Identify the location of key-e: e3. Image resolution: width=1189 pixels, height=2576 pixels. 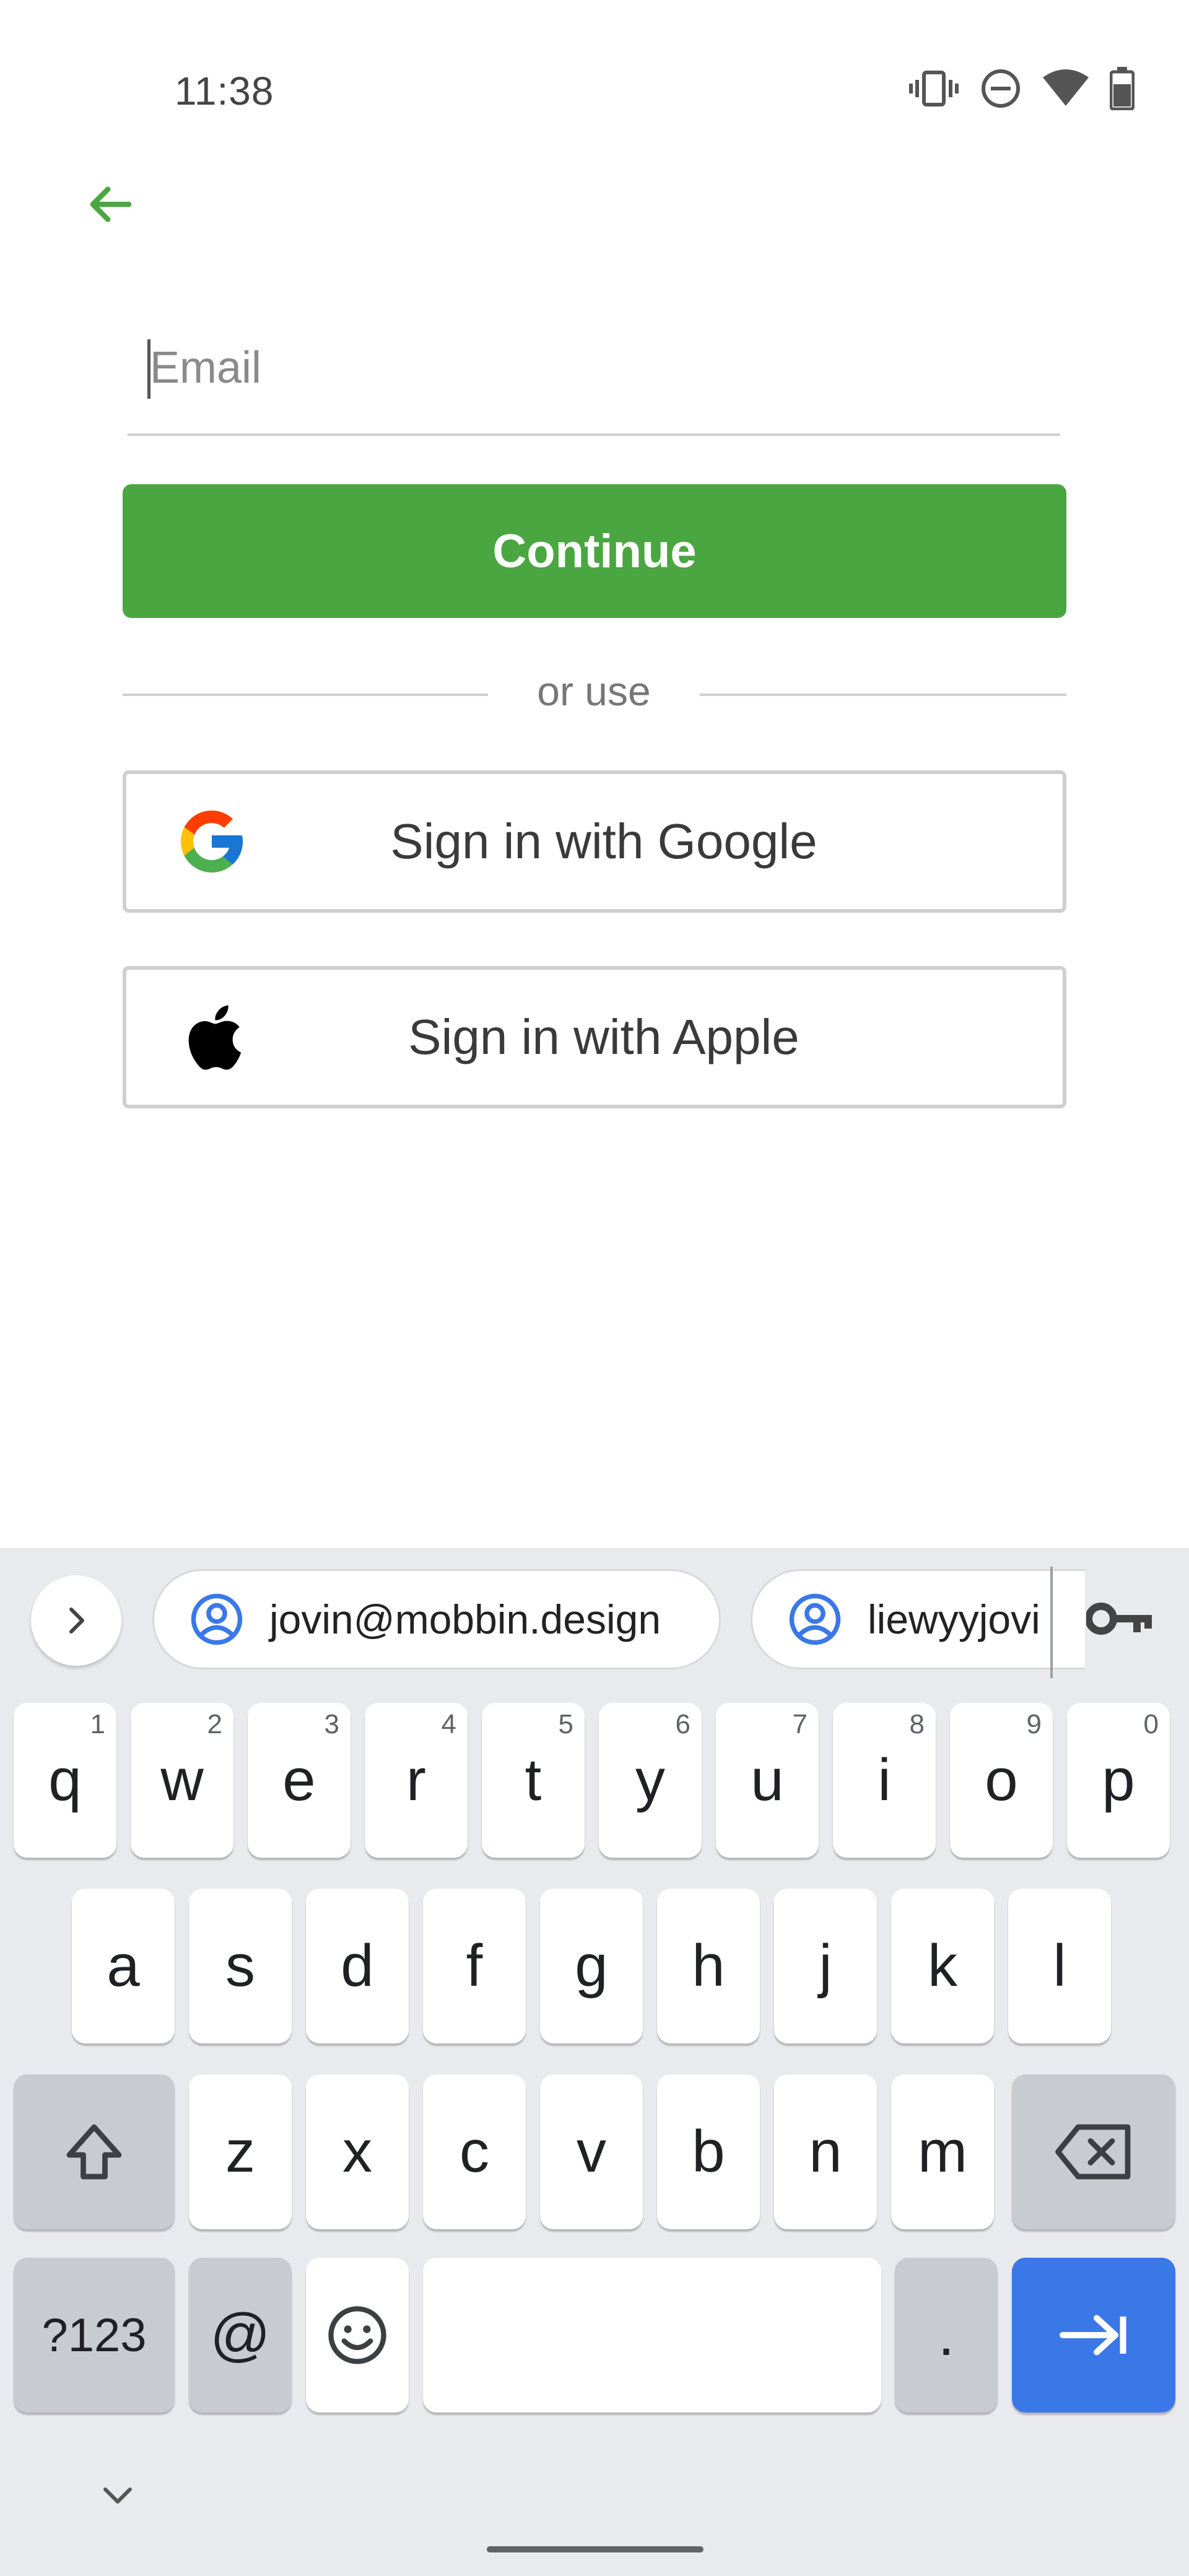
(299, 1780).